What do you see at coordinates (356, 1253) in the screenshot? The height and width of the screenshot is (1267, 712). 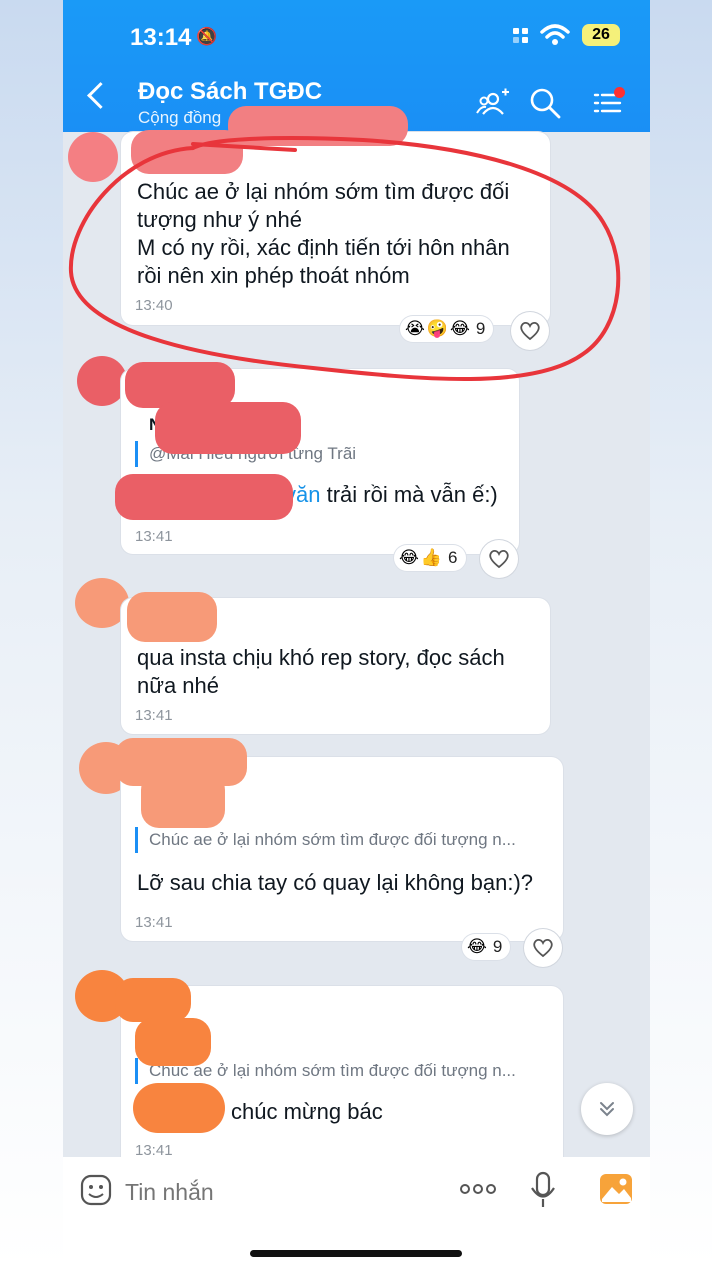 I see `home-indicator` at bounding box center [356, 1253].